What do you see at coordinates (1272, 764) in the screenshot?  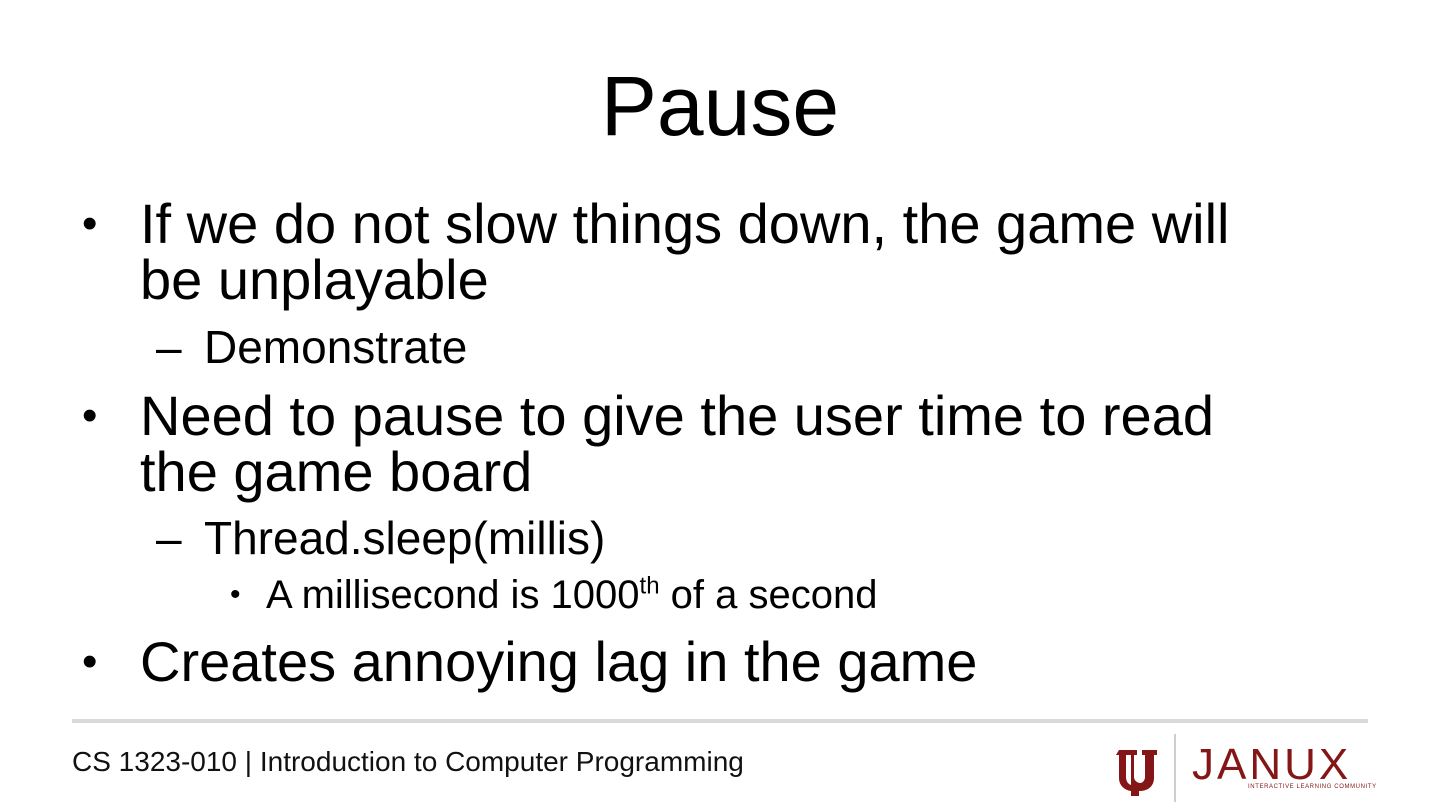 I see `janux-wordmark: JANUX` at bounding box center [1272, 764].